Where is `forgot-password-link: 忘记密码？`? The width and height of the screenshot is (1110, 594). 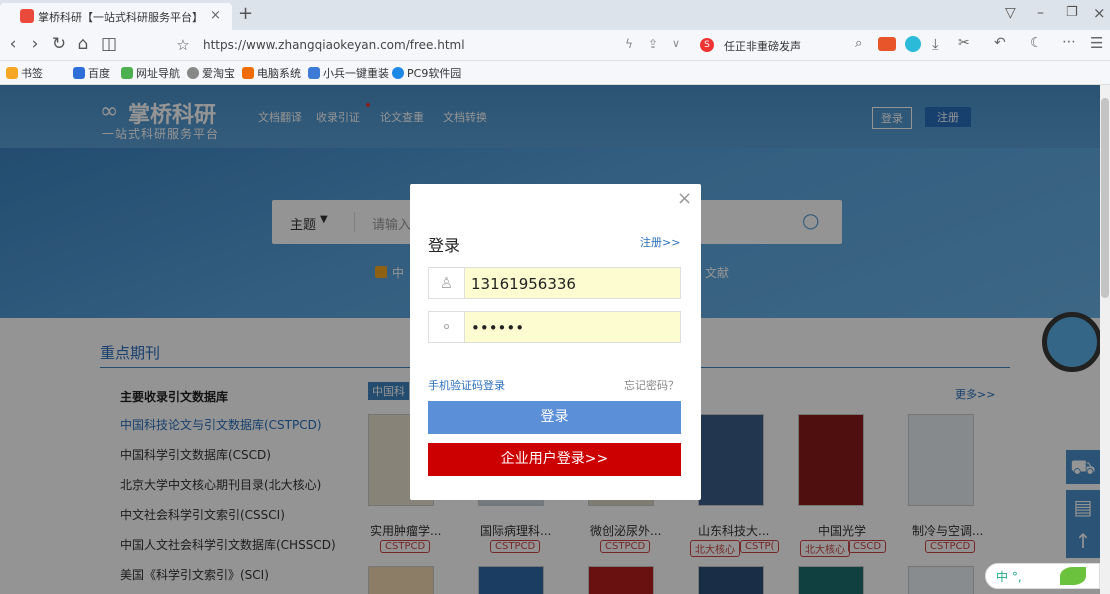 forgot-password-link: 忘记密码？ is located at coordinates (651, 385).